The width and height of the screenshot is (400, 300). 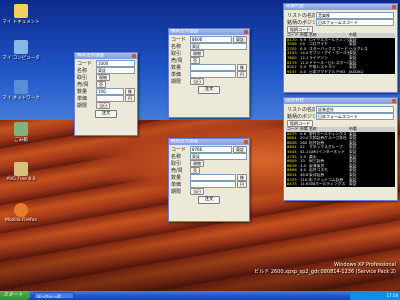 I want to click on desktop-icon-my-documents: マイ ドキュメント, so click(x=21, y=14).